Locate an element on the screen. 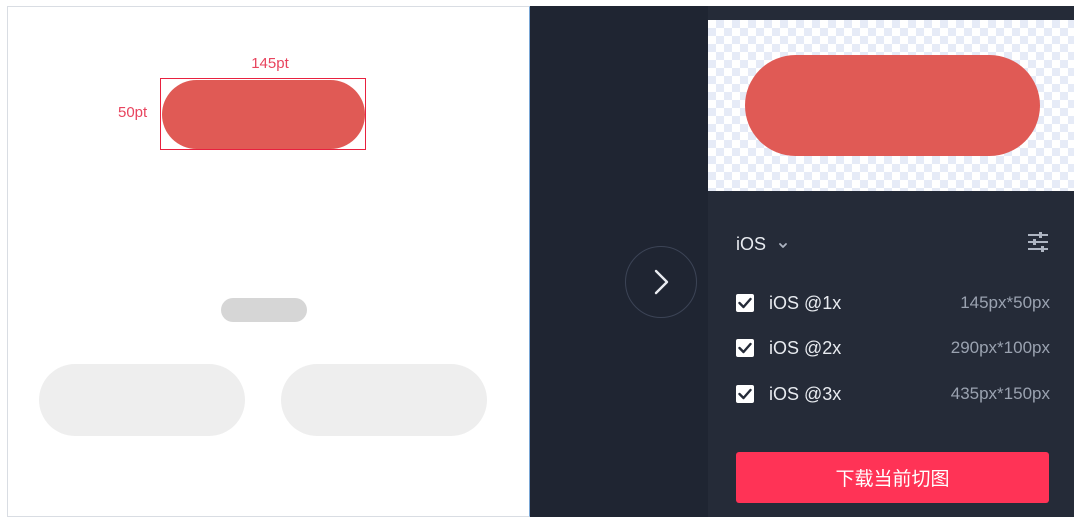 Image resolution: width=1080 pixels, height=523 pixels. chevron-right-icon is located at coordinates (661, 282).